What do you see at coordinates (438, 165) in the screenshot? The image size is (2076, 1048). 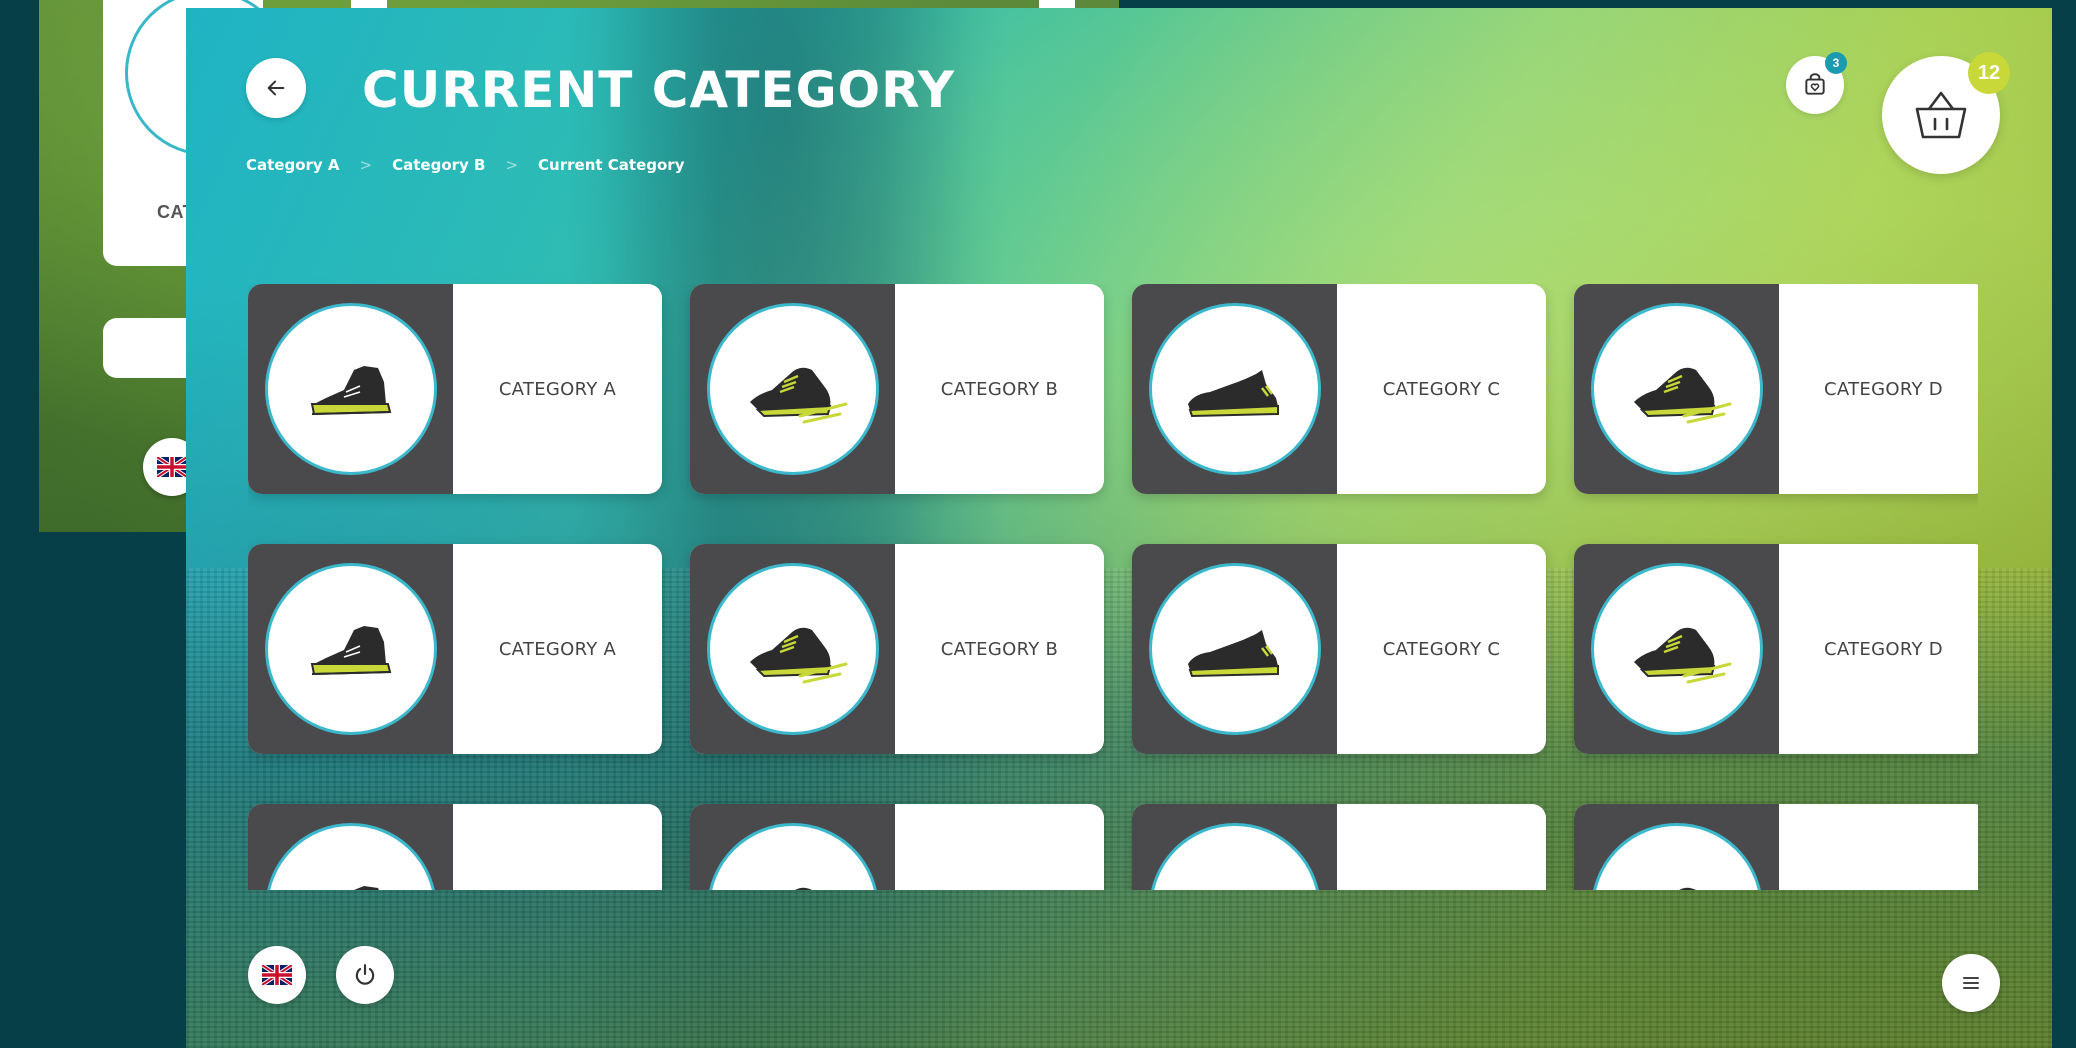 I see `breadcrumb-item-category-b: Category B` at bounding box center [438, 165].